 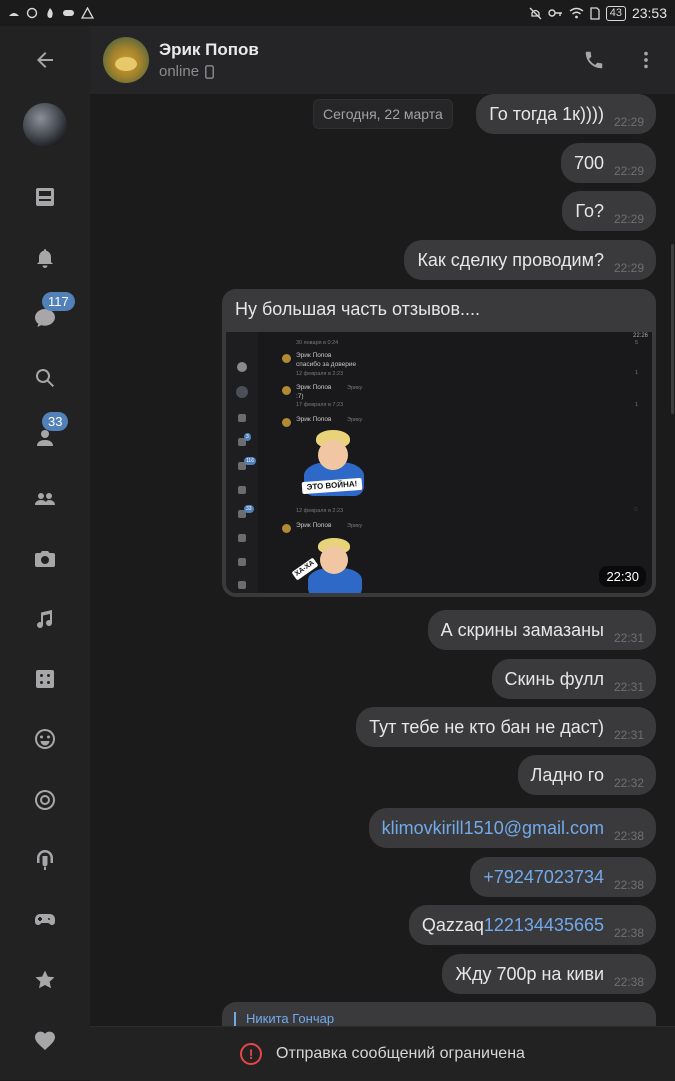 I want to click on message-text: Скинь фулл, so click(x=554, y=678).